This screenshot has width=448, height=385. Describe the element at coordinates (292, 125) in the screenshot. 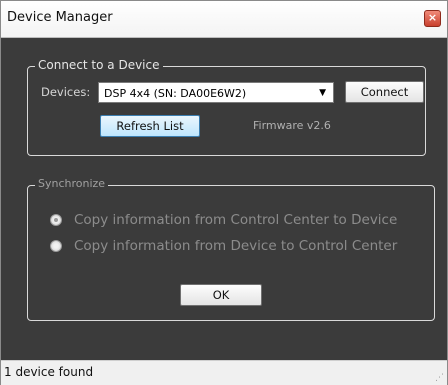

I see `firmware-version: Firmware v2.6` at that location.